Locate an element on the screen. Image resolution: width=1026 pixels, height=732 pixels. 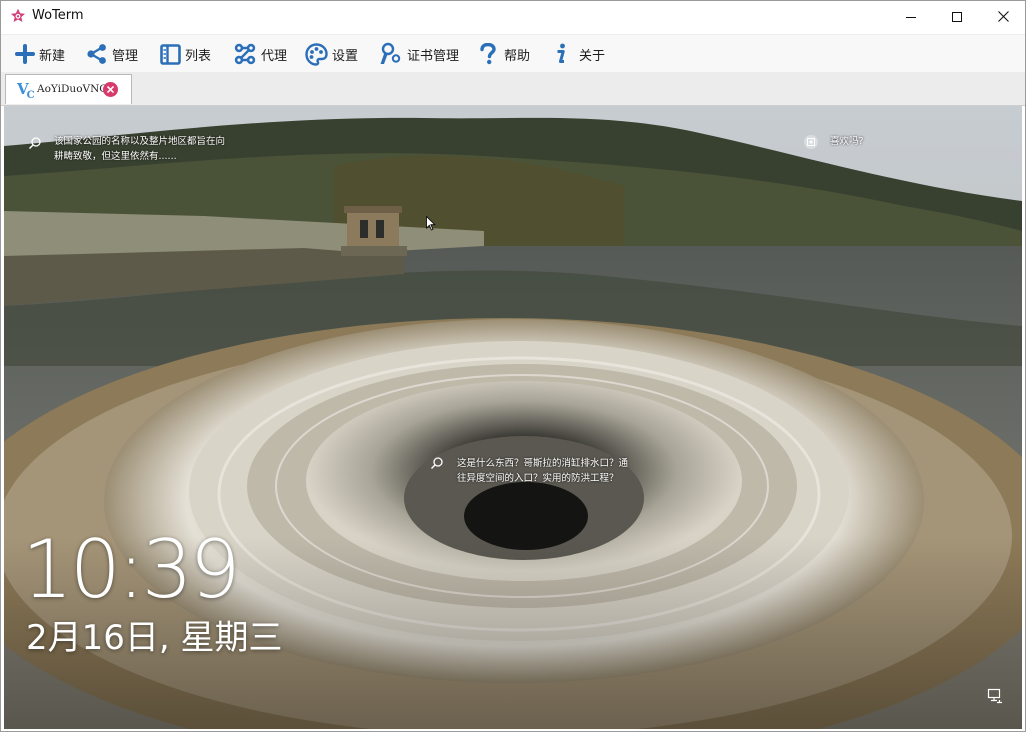
settings-button: 设置 is located at coordinates (331, 54).